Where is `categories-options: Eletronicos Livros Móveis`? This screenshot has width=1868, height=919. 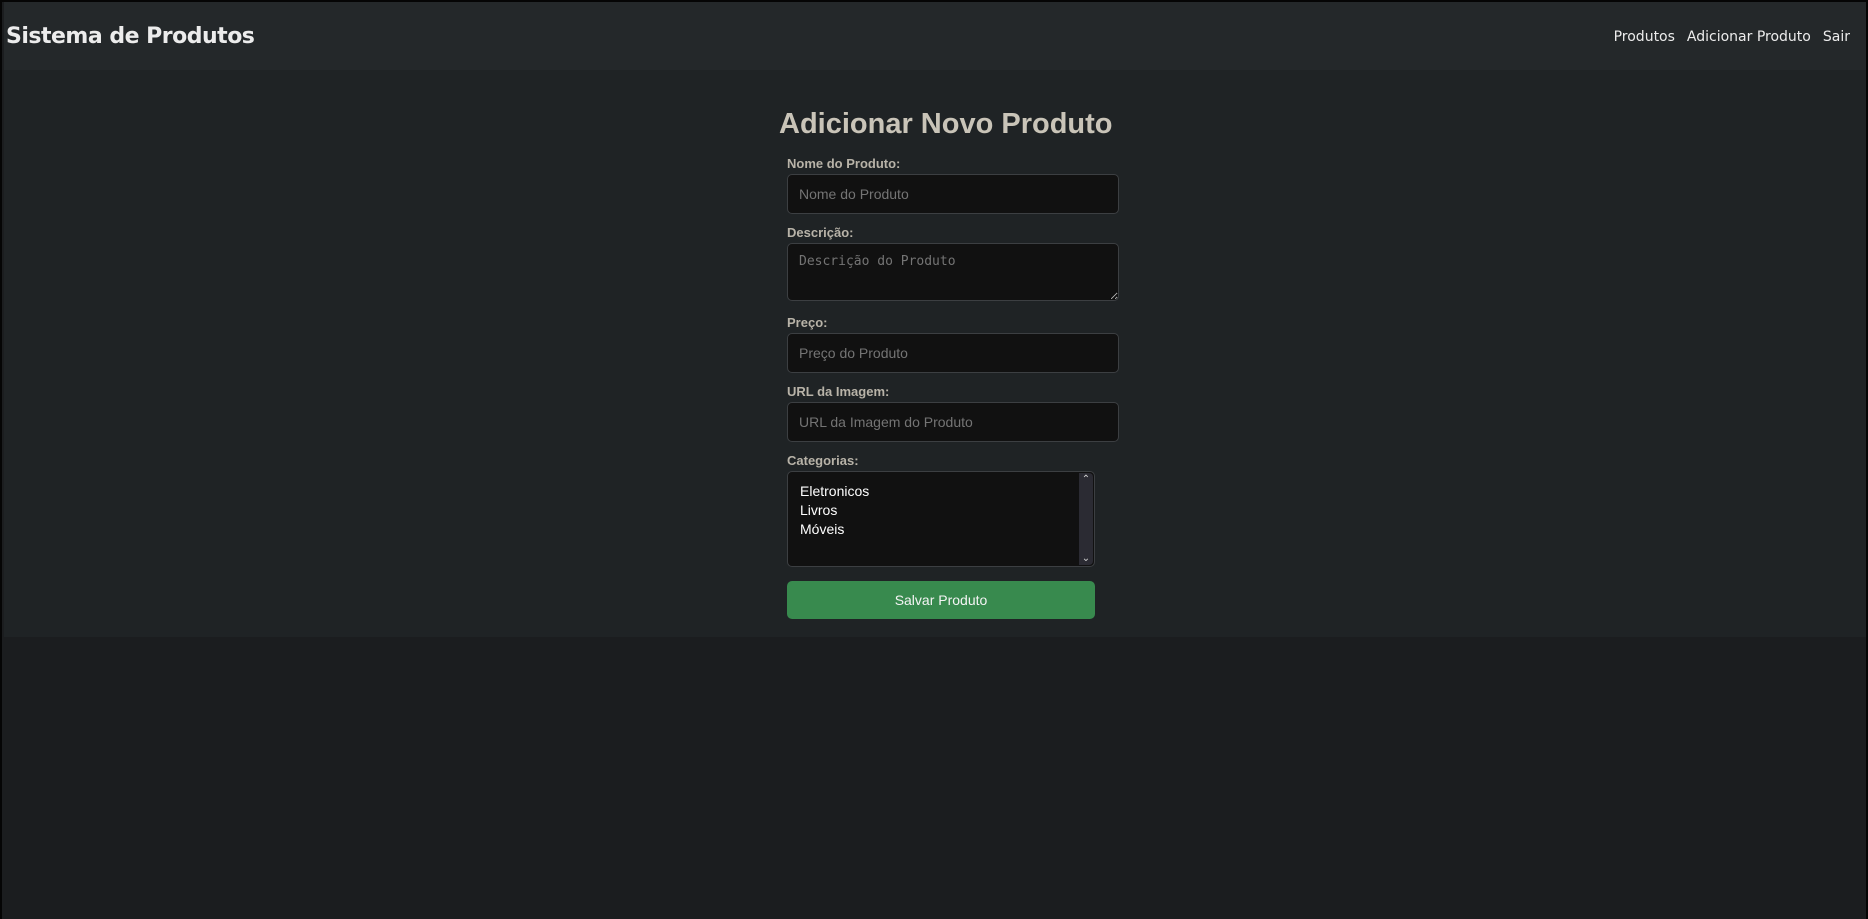
categories-options: Eletronicos Livros Móveis is located at coordinates (834, 510).